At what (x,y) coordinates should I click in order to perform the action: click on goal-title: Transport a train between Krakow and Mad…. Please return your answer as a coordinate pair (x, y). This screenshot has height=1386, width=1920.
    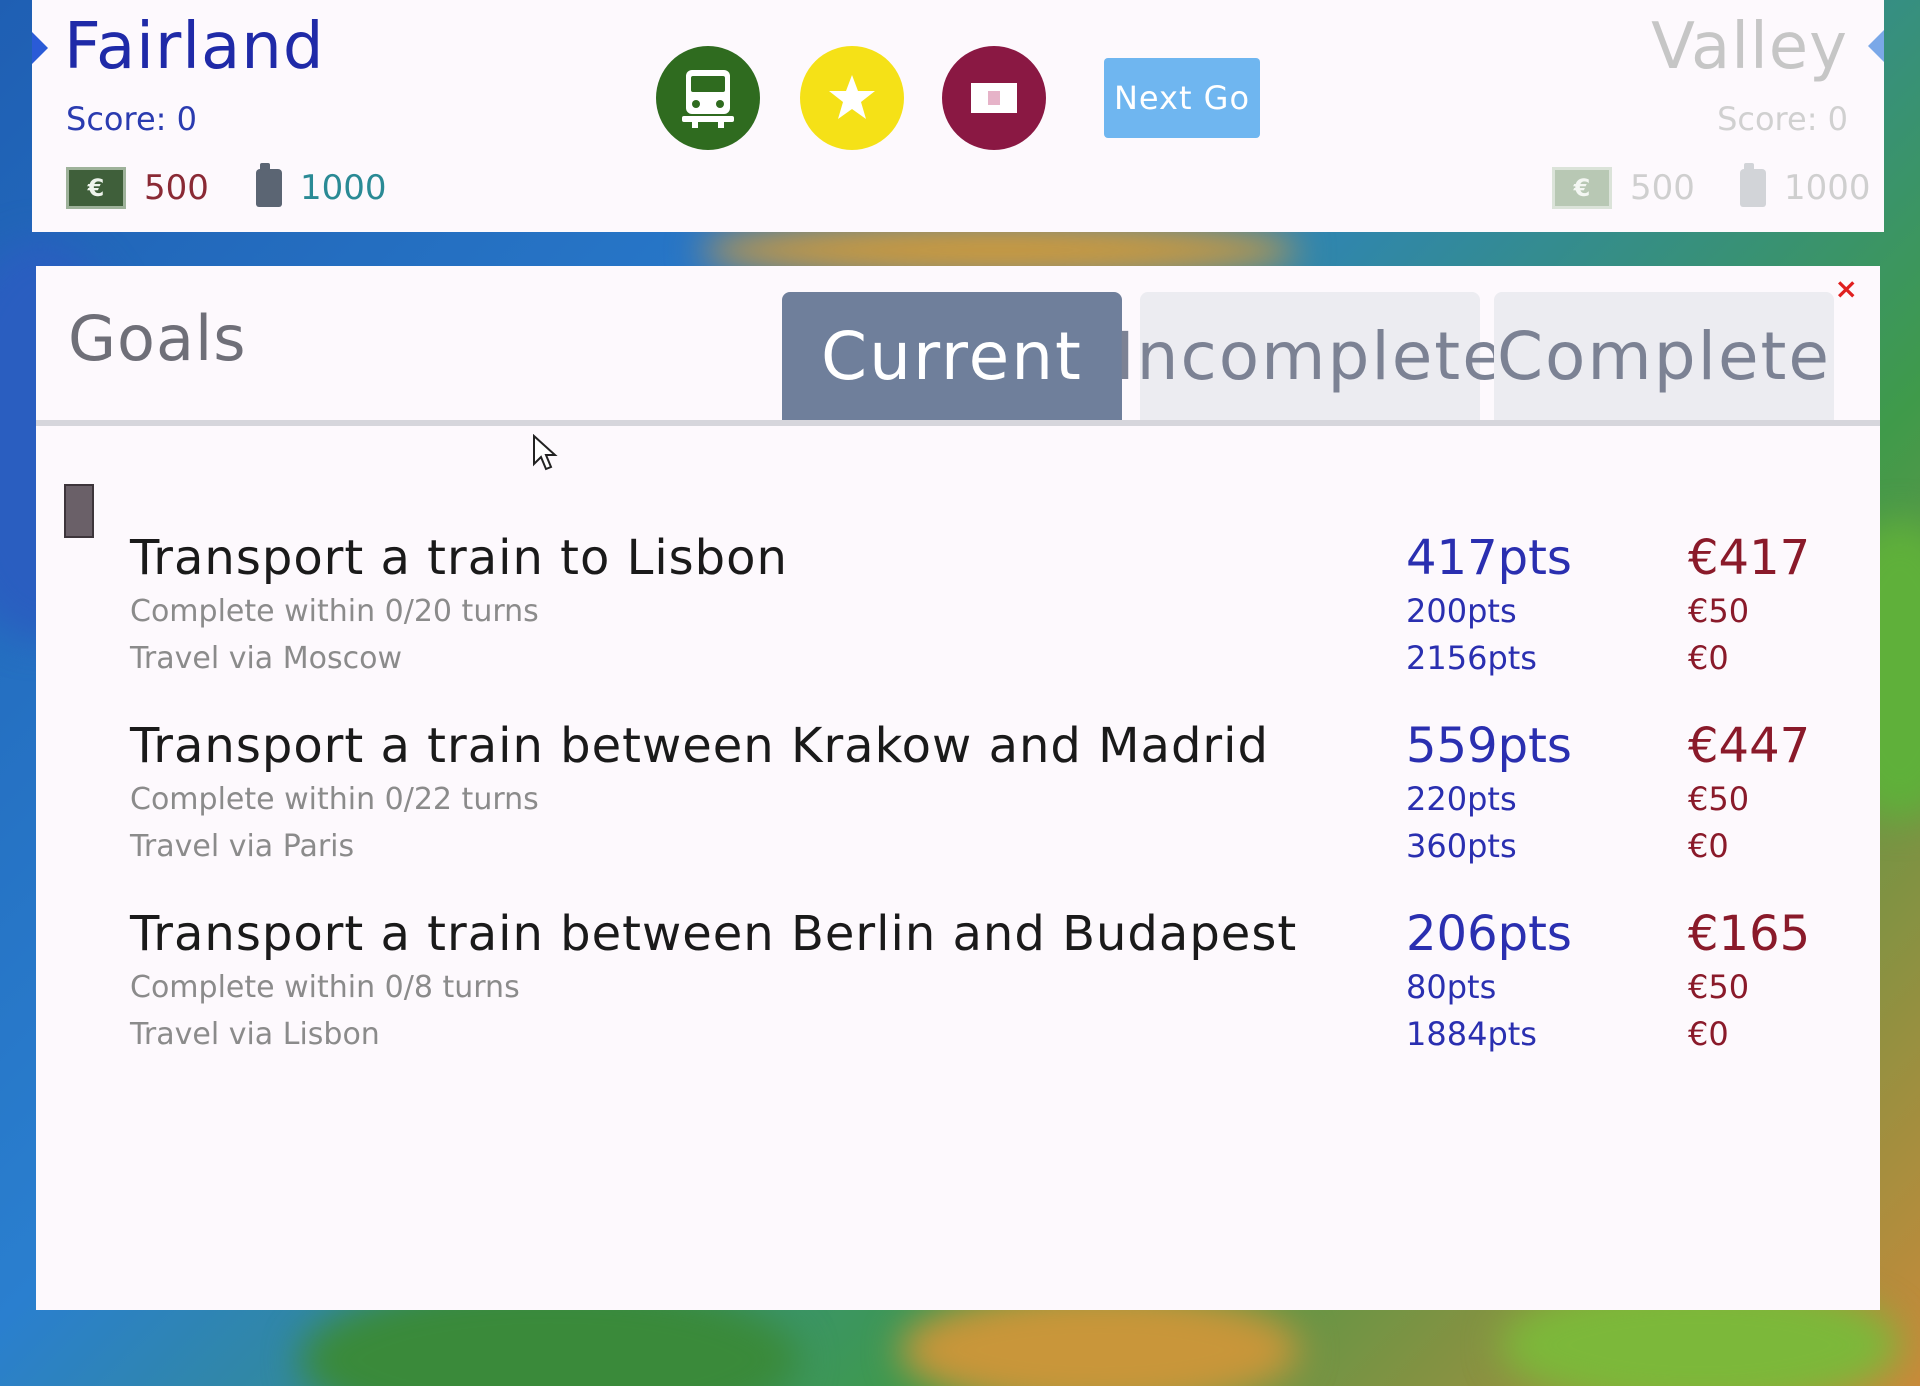
    Looking at the image, I should click on (699, 746).